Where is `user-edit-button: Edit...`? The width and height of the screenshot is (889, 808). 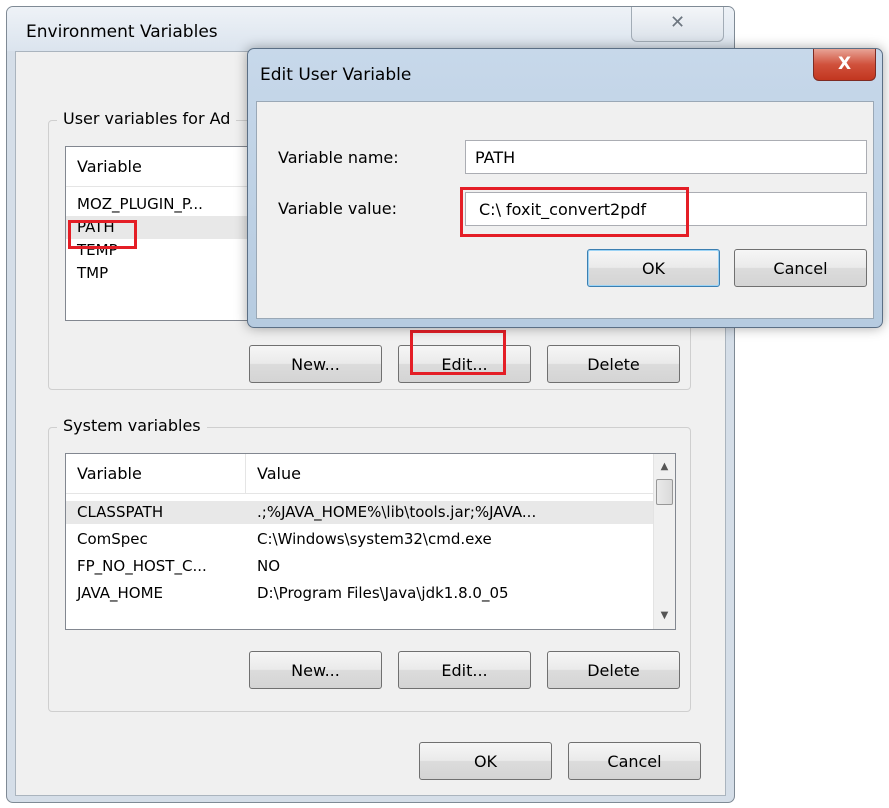
user-edit-button: Edit... is located at coordinates (464, 364).